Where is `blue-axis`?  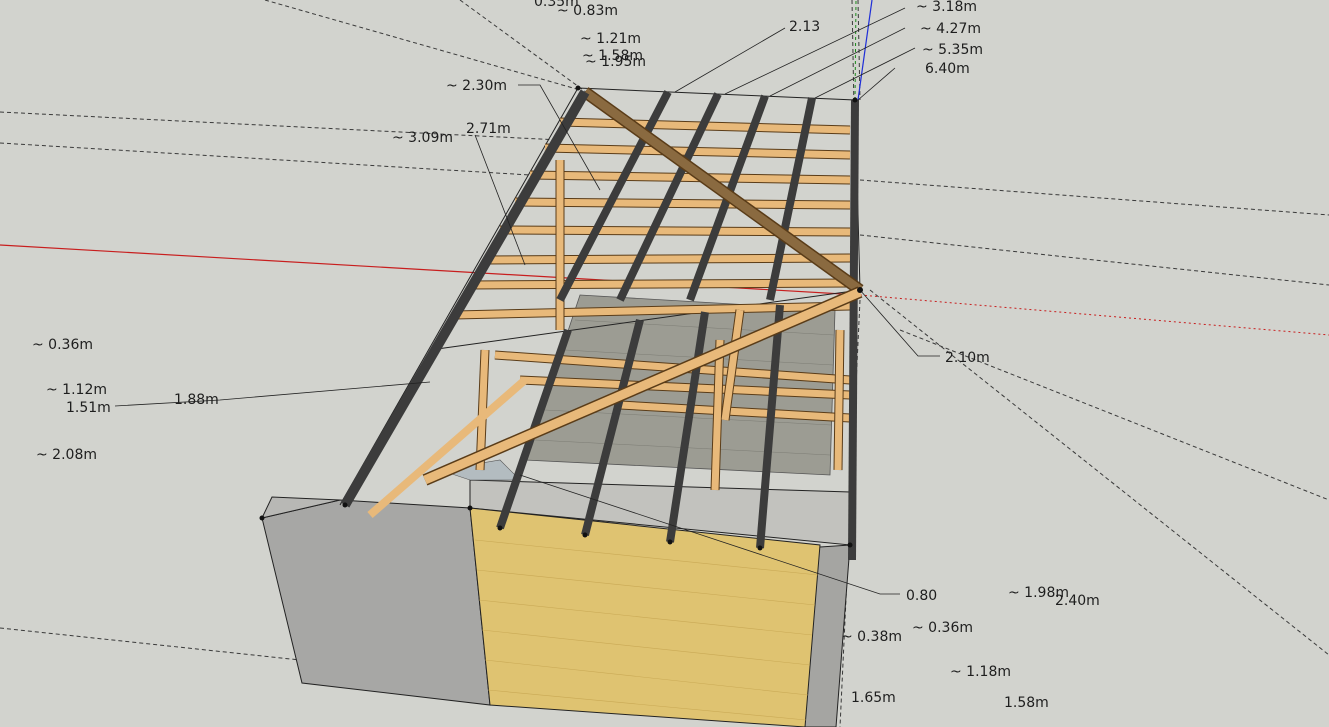 blue-axis is located at coordinates (865, 50).